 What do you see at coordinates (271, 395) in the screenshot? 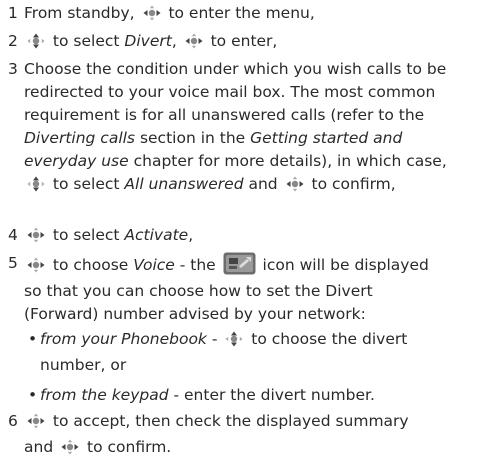
I see `step-text: - enter the divert number.` at bounding box center [271, 395].